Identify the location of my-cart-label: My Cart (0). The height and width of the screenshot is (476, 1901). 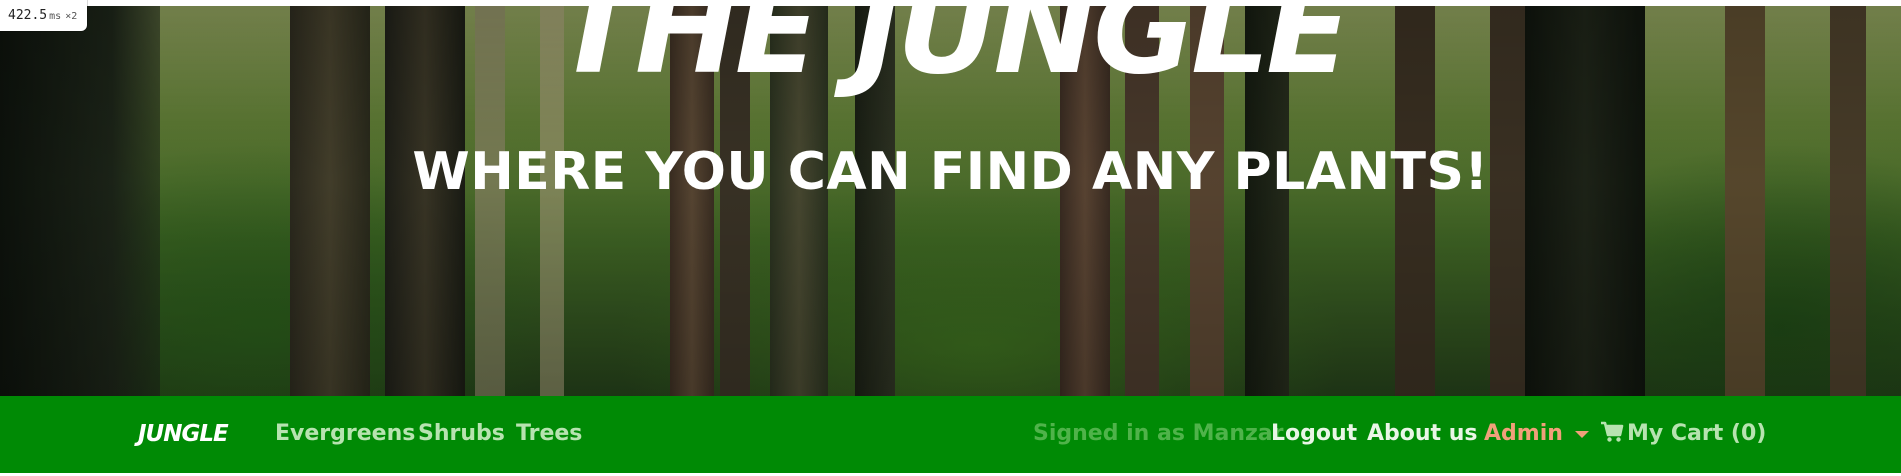
(1697, 433).